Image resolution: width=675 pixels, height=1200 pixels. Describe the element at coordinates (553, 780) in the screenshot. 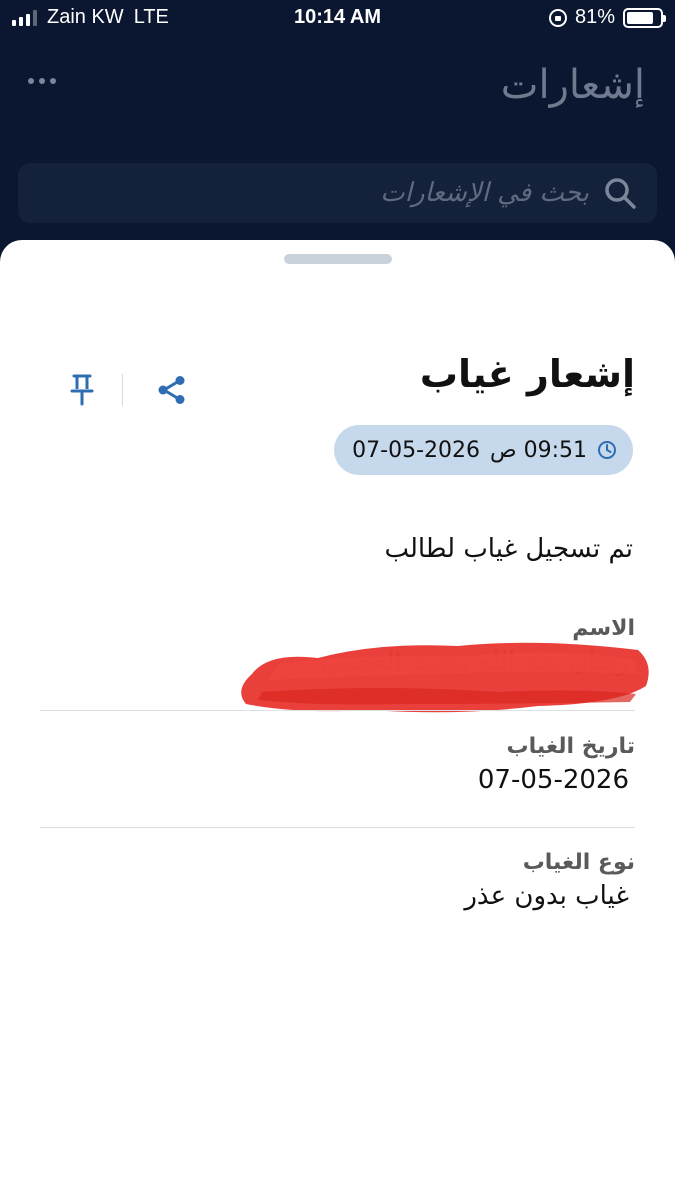

I see `field-value: 07-05-2026` at that location.